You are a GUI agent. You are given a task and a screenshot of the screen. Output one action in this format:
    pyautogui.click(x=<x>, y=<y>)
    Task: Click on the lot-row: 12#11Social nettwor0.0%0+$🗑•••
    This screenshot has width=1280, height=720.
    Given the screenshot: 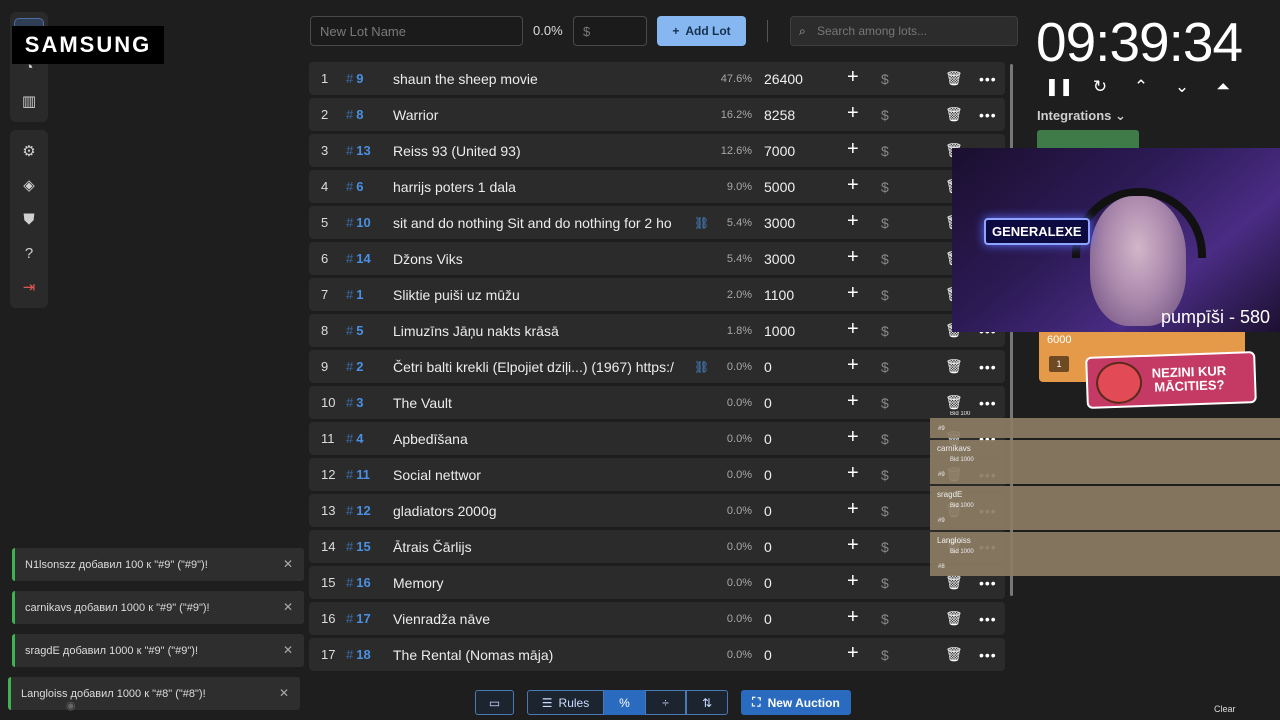 What is the action you would take?
    pyautogui.click(x=657, y=474)
    